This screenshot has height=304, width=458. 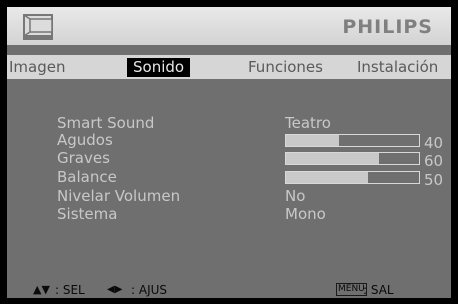 What do you see at coordinates (295, 196) in the screenshot?
I see `nivelar-volumen-value: No` at bounding box center [295, 196].